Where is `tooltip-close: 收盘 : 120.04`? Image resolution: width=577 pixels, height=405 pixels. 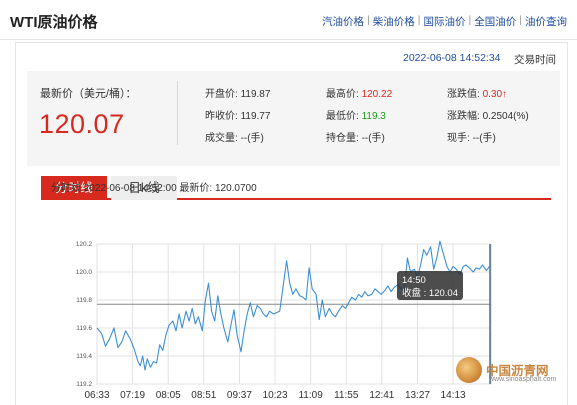 tooltip-close: 收盘 : 120.04 is located at coordinates (430, 293).